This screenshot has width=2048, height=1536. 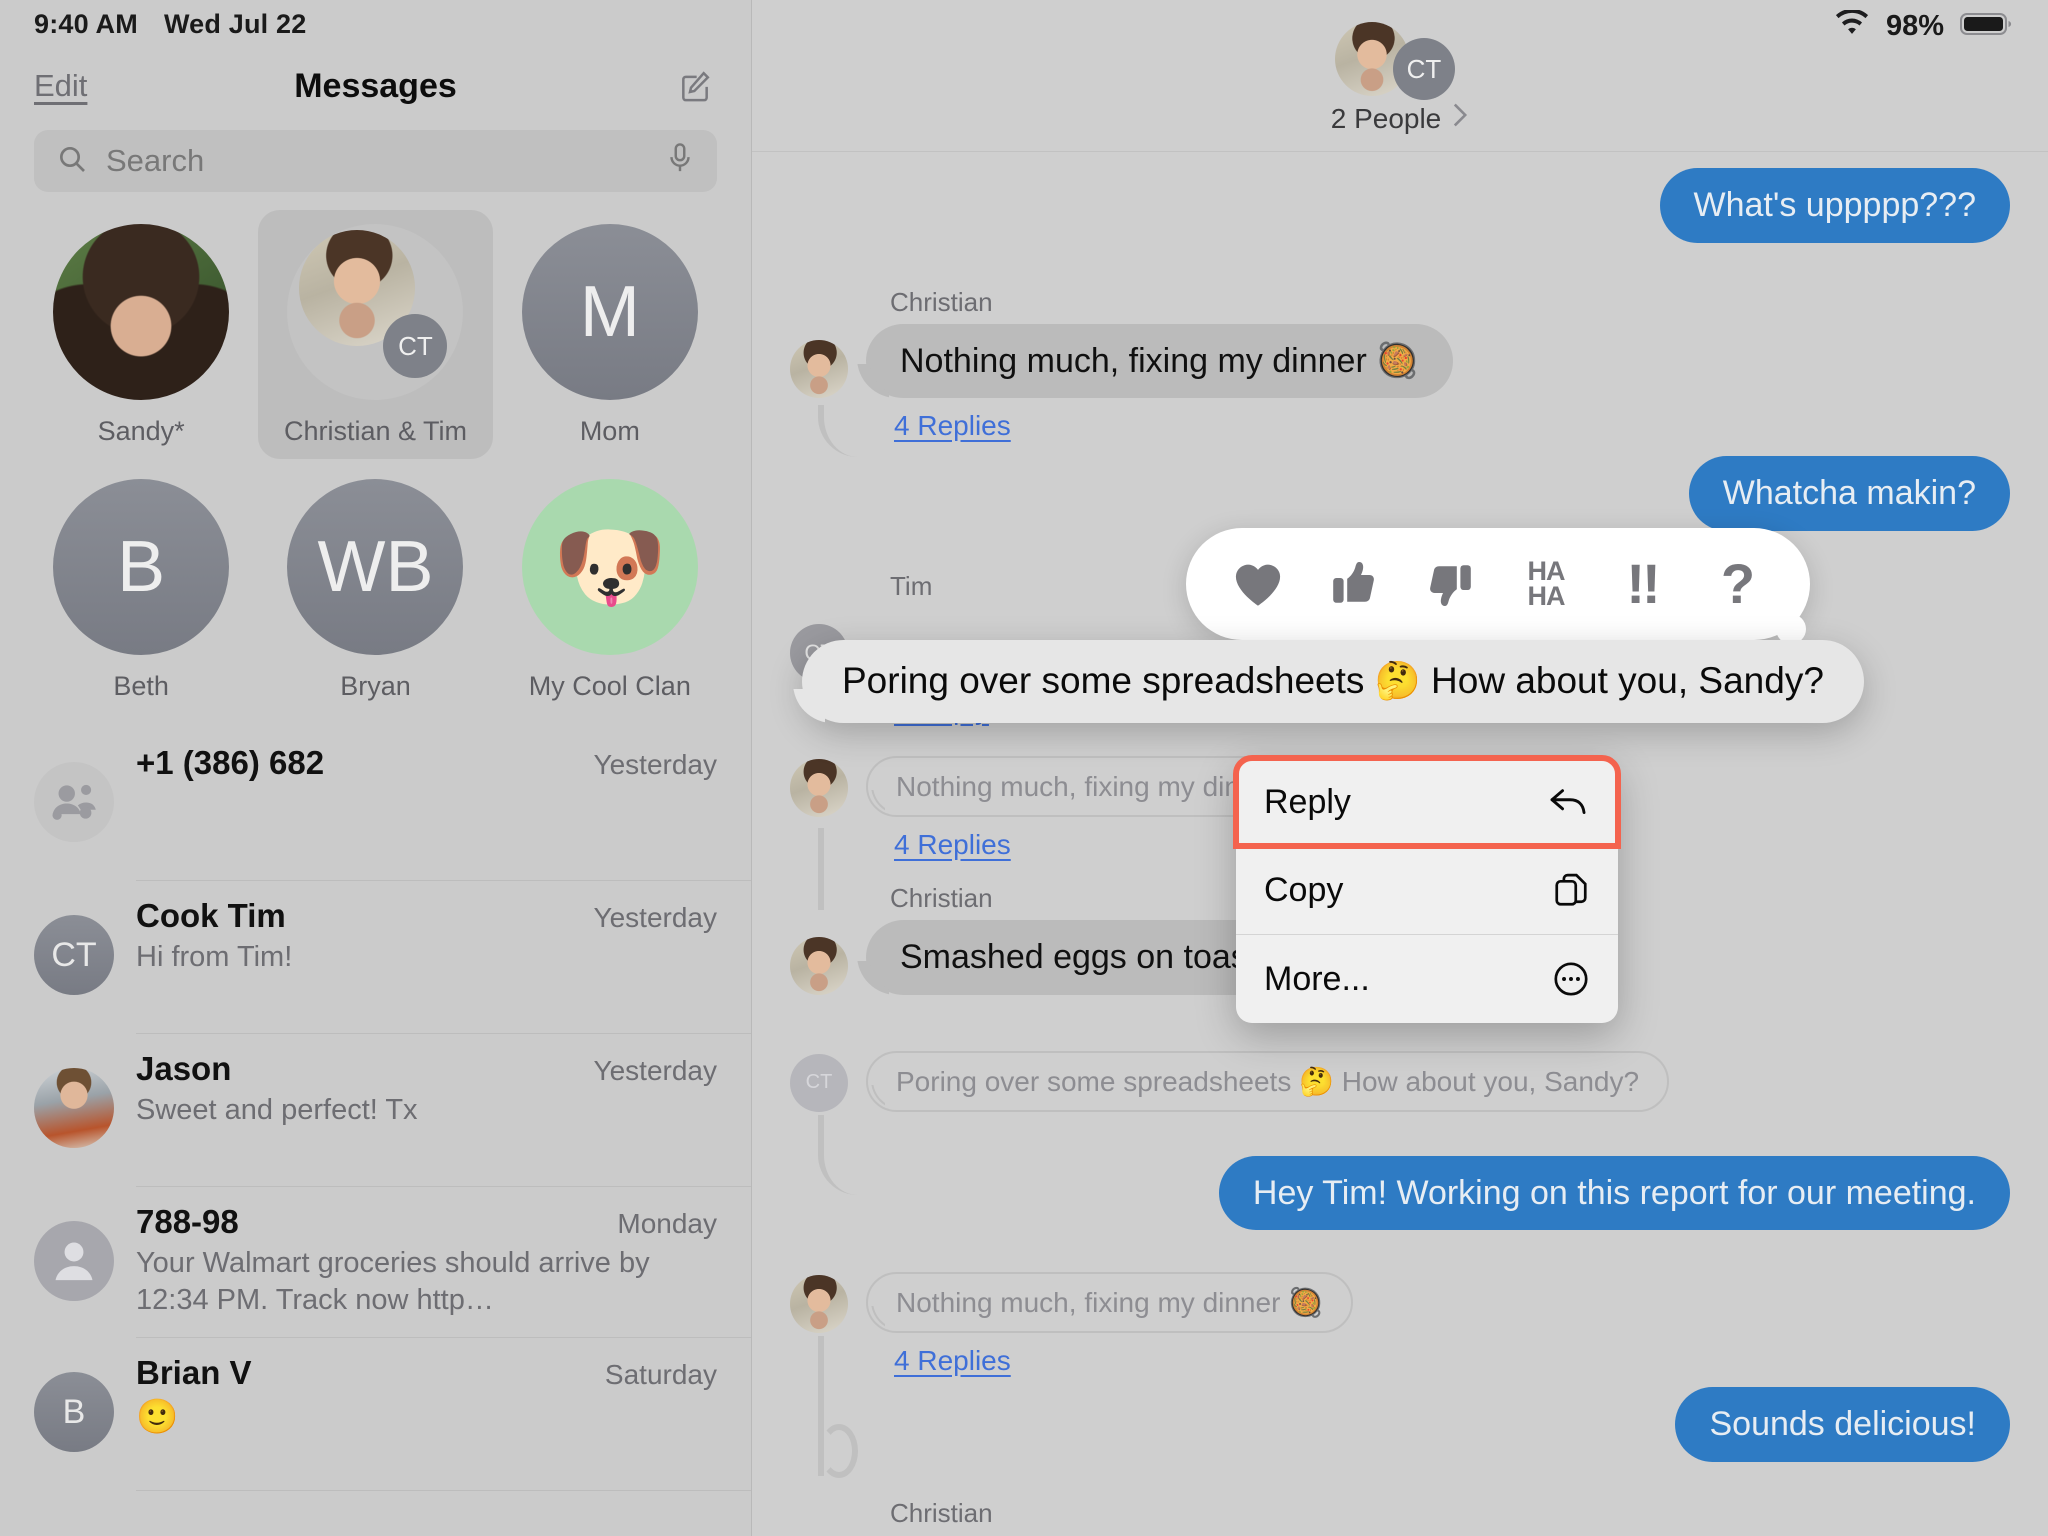 I want to click on conversation-name: Cook Tim, so click(x=211, y=915).